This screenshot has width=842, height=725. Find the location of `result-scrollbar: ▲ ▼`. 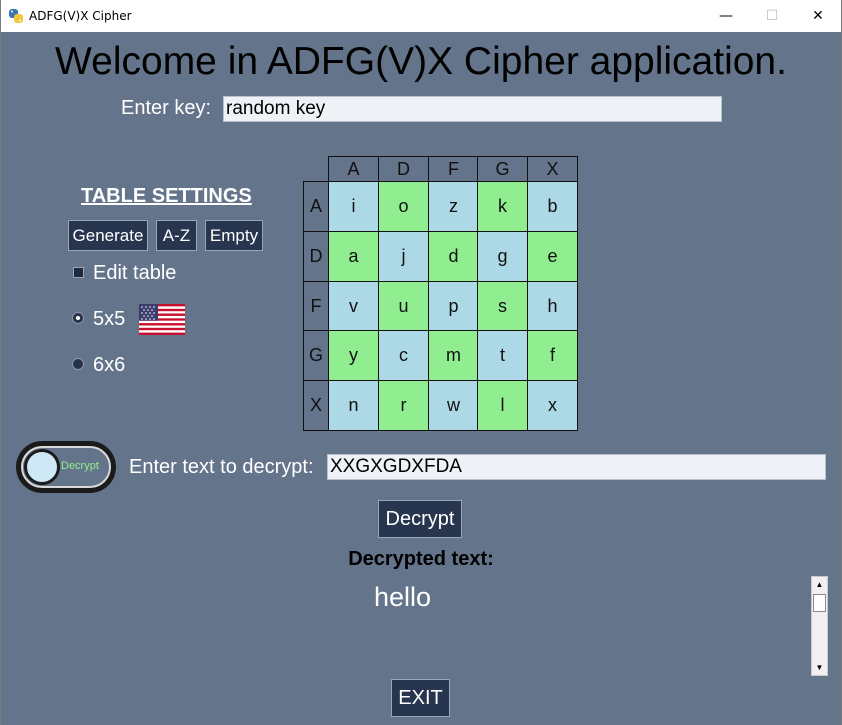

result-scrollbar: ▲ ▼ is located at coordinates (819, 626).